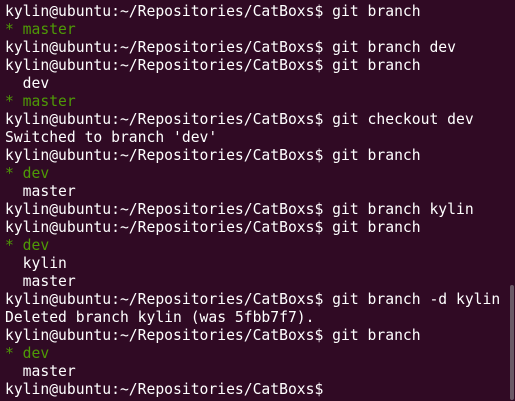  Describe the element at coordinates (512, 200) in the screenshot. I see `terminal-scrollbar` at that location.